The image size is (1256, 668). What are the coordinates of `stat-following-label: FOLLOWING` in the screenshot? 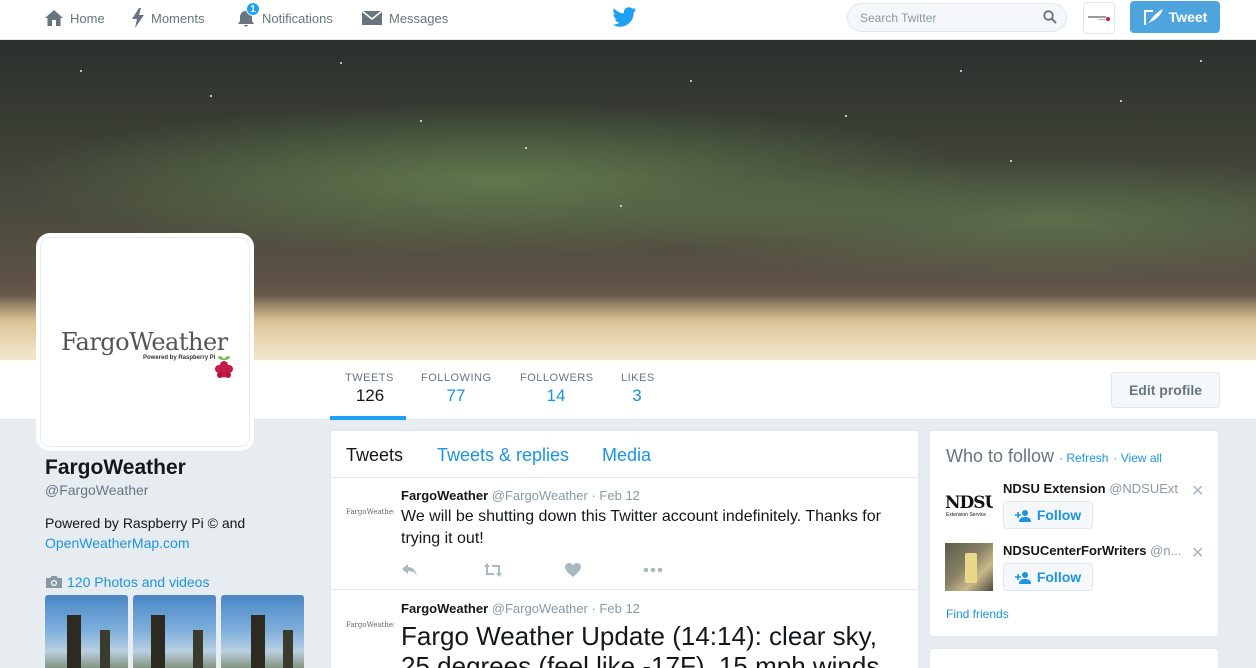 It's located at (456, 378).